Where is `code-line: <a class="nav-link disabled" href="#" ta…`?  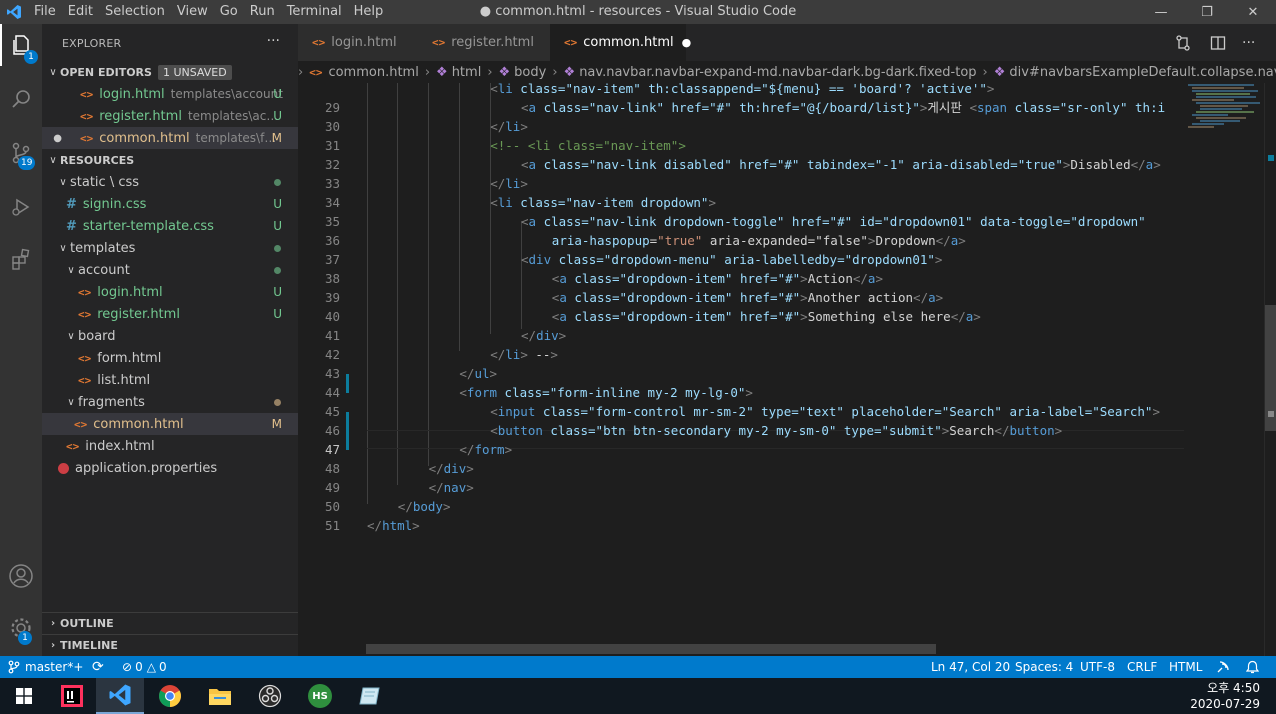
code-line: <a class="nav-link disabled" href="#" ta… is located at coordinates (841, 164).